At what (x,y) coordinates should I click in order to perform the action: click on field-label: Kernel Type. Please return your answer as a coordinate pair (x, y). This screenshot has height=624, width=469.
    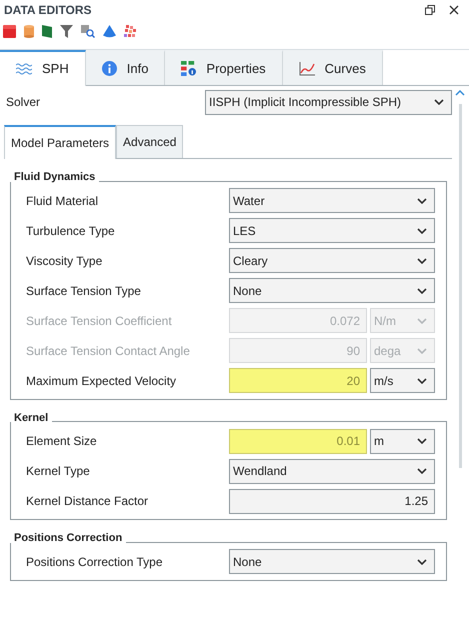
    Looking at the image, I should click on (58, 471).